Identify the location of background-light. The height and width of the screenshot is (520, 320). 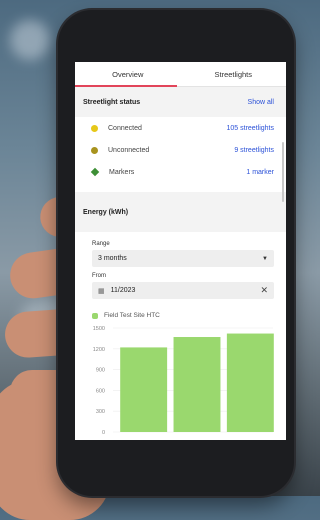
(30, 40).